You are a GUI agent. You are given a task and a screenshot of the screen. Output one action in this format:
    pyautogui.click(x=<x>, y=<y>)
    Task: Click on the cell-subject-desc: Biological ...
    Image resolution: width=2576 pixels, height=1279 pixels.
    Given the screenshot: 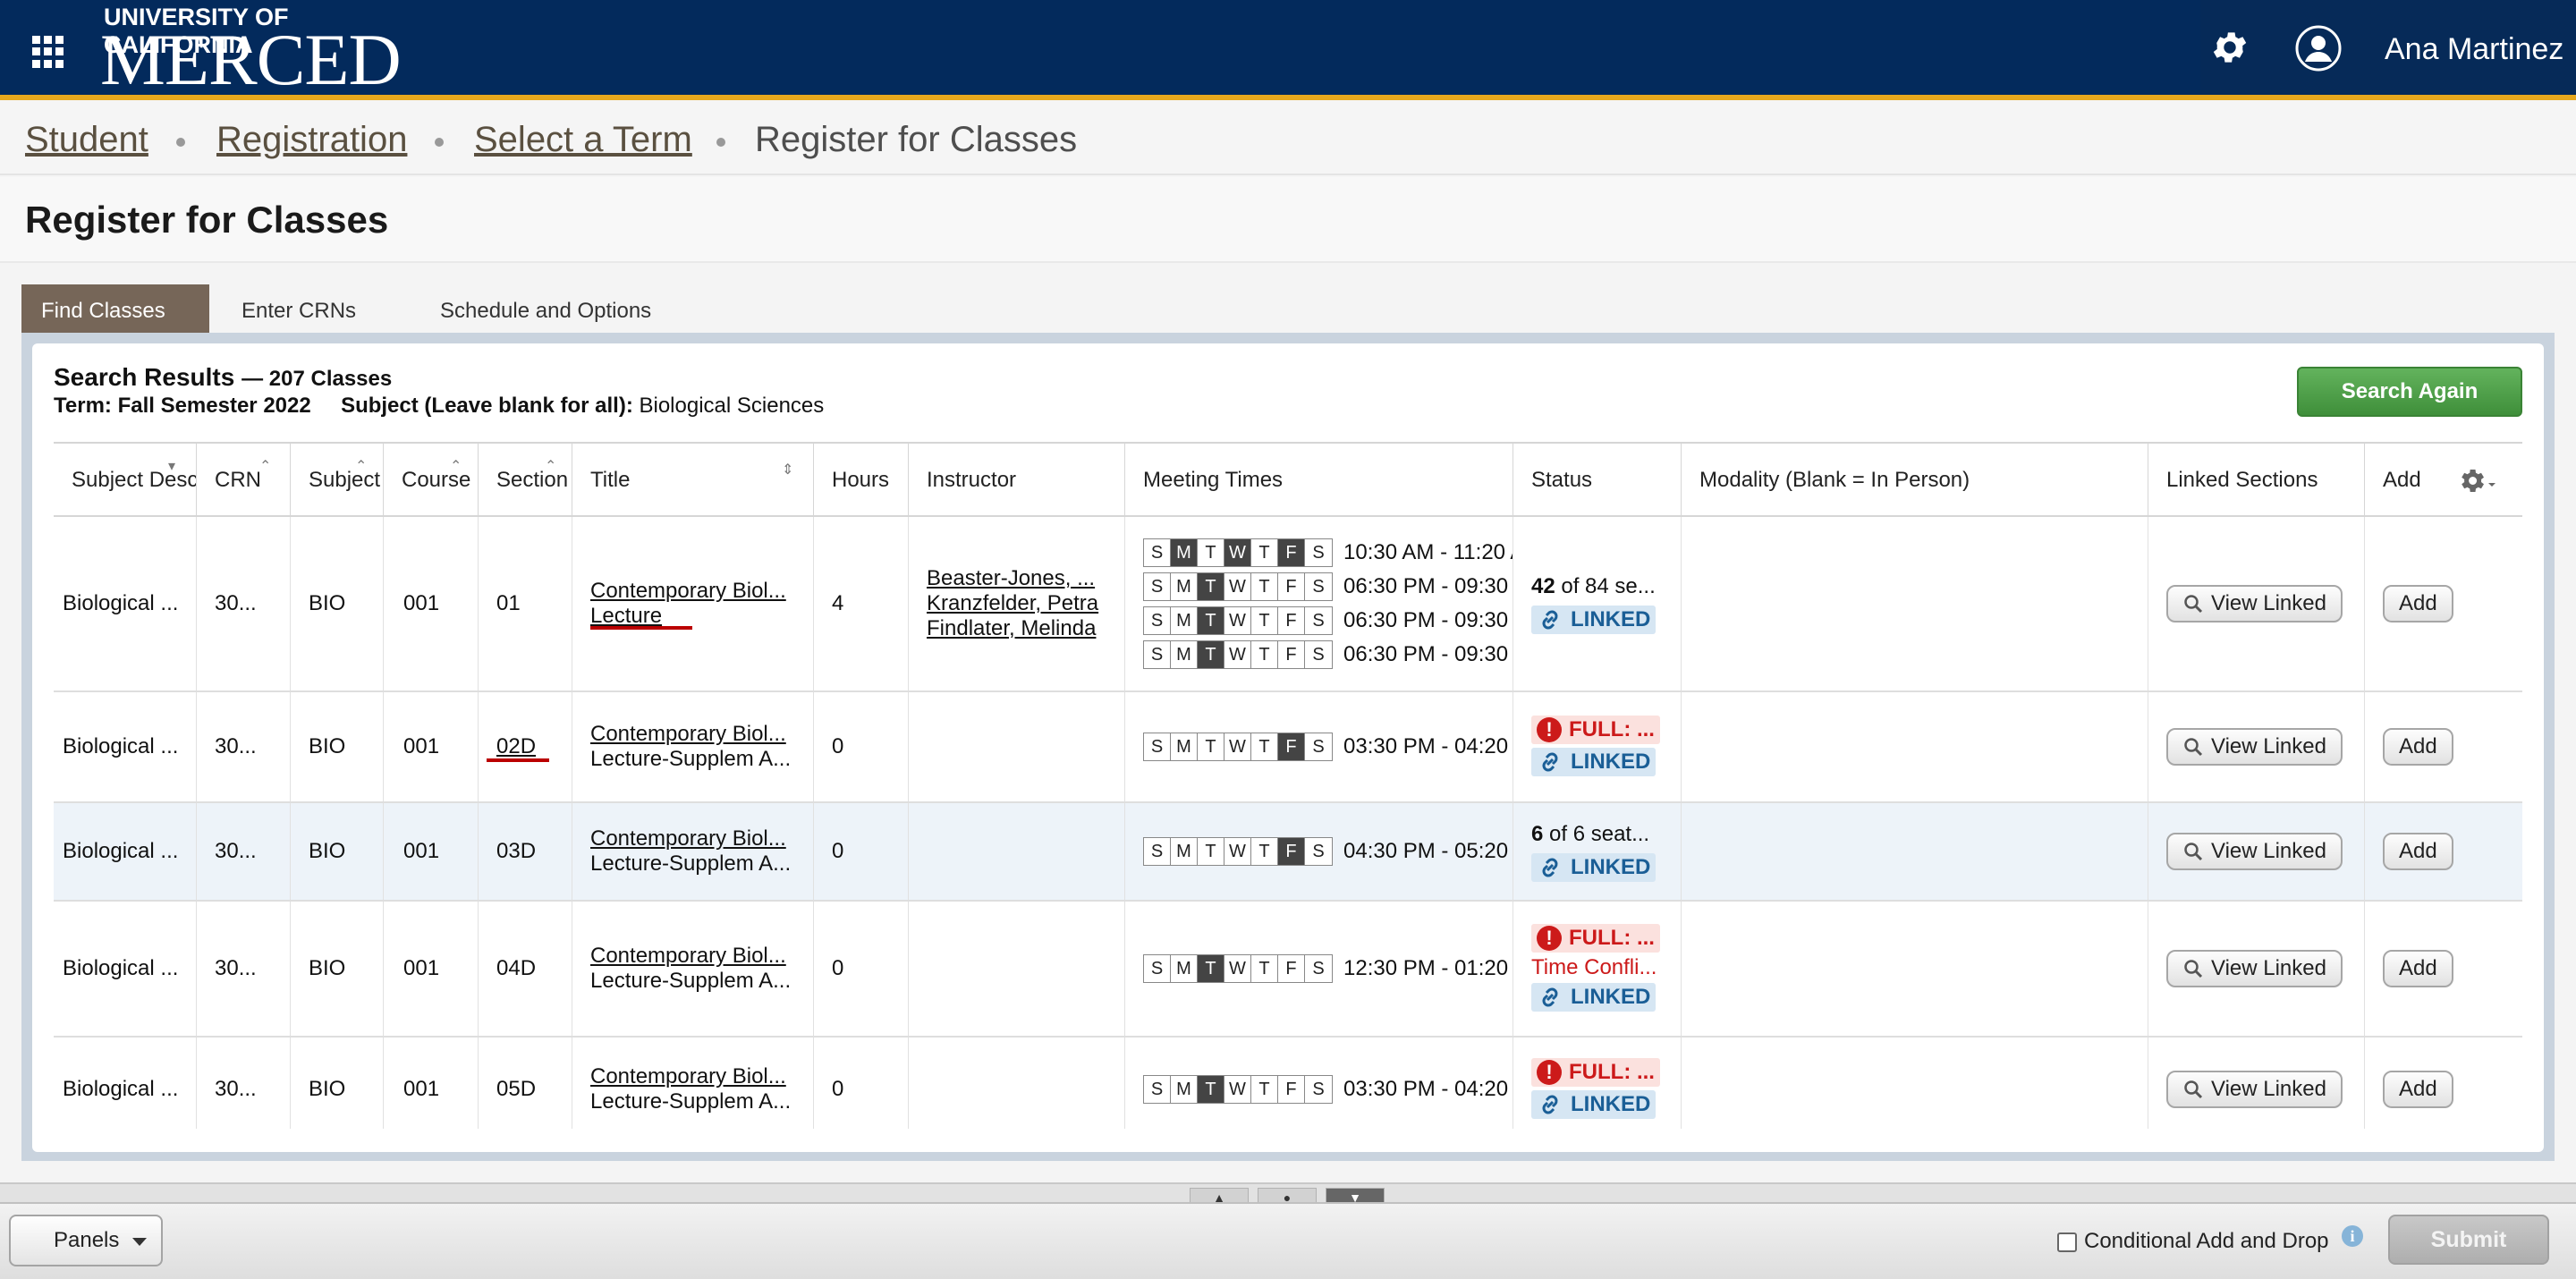 What is the action you would take?
    pyautogui.click(x=125, y=747)
    